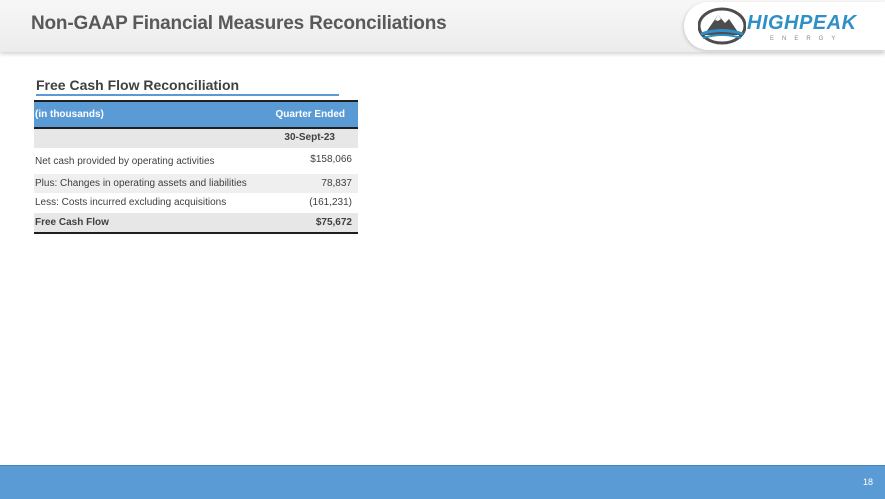 Image resolution: width=885 pixels, height=499 pixels. What do you see at coordinates (187, 86) in the screenshot?
I see `section-title: Free Cash Flow Reconciliation` at bounding box center [187, 86].